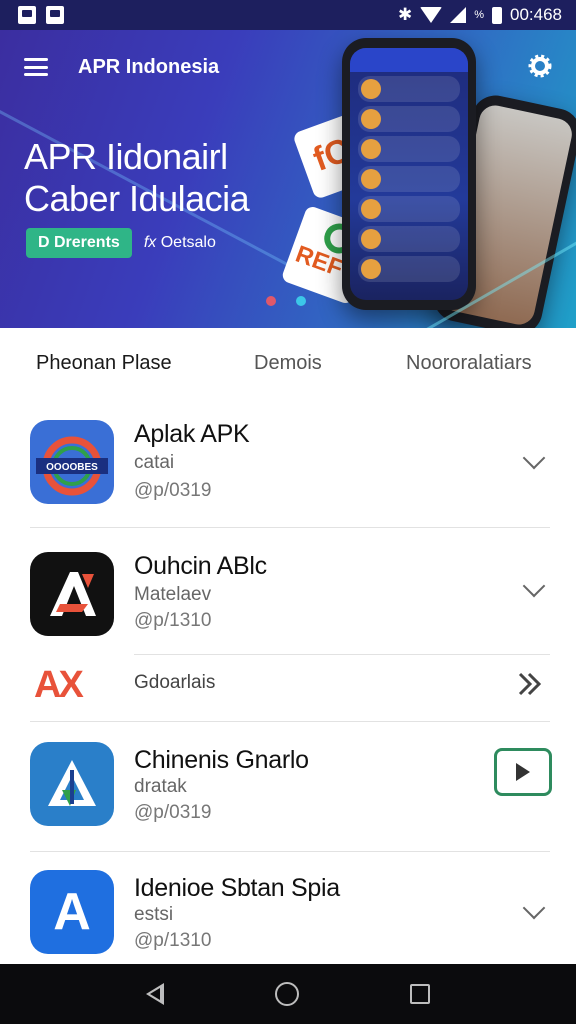 This screenshot has height=1024, width=576. I want to click on tab-noororalatiars: Noororalatiars, so click(469, 363).